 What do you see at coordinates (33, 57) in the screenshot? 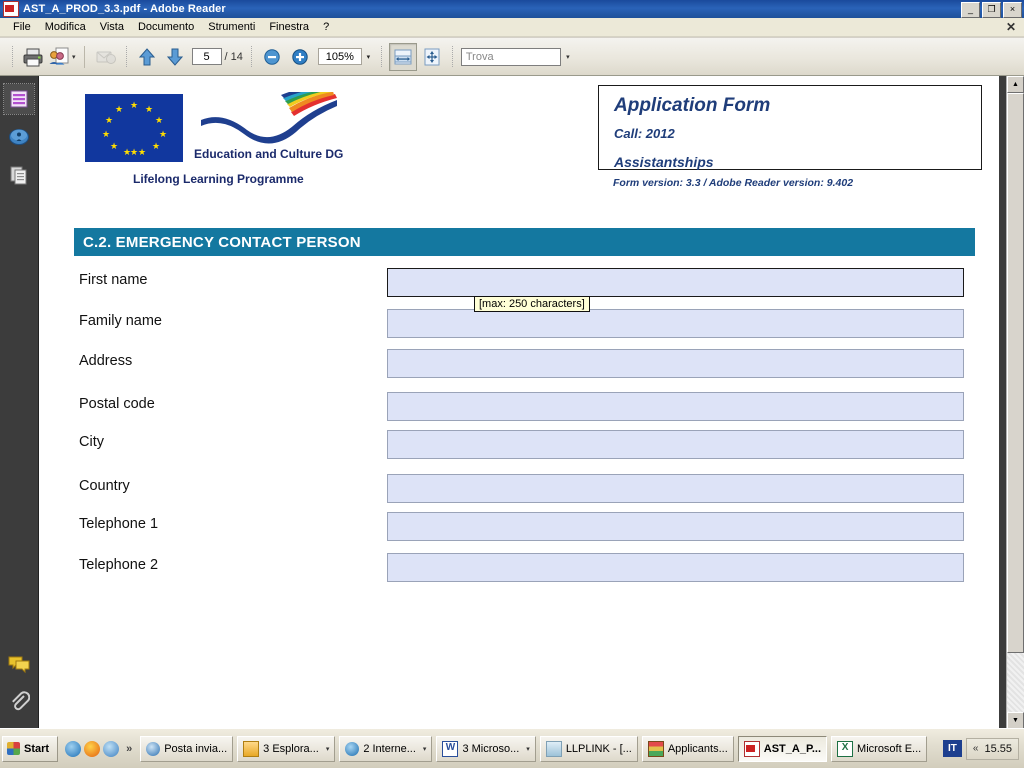
I see `print-button` at bounding box center [33, 57].